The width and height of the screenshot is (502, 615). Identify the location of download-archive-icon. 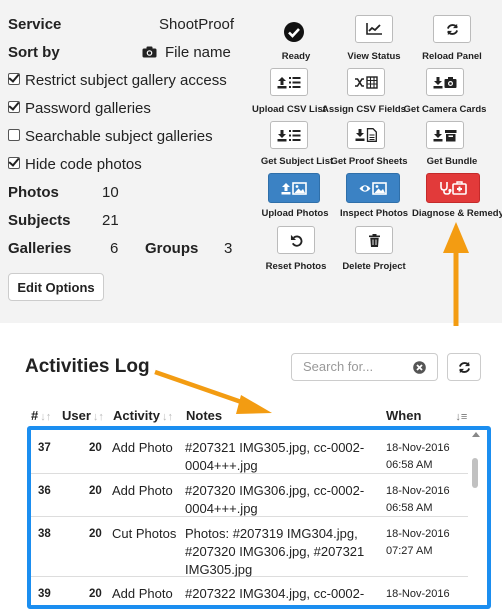
(445, 135).